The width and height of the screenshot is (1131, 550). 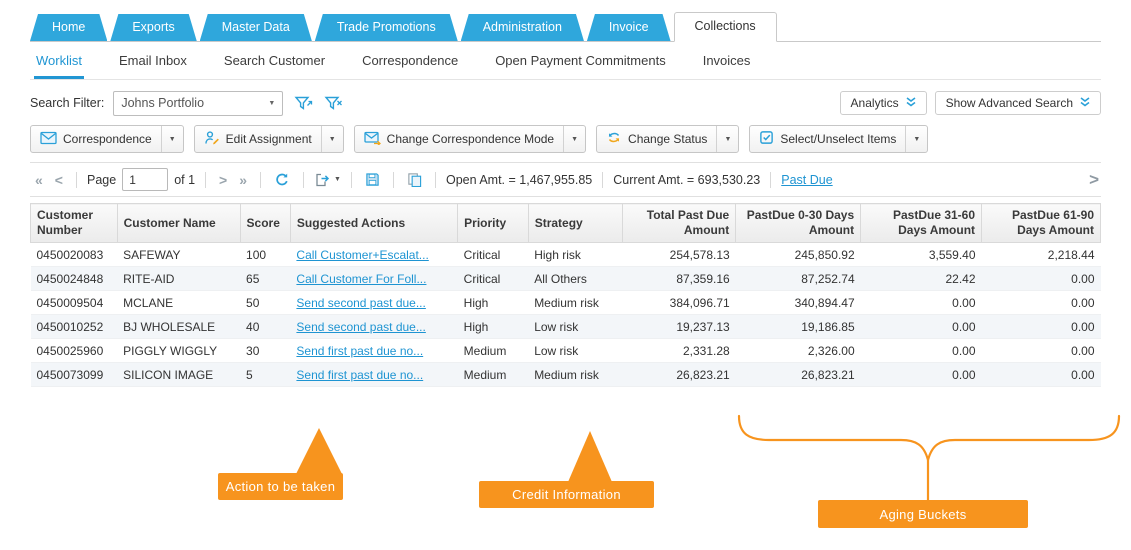 What do you see at coordinates (179, 254) in the screenshot?
I see `customer-name-cell: SAFEWAY` at bounding box center [179, 254].